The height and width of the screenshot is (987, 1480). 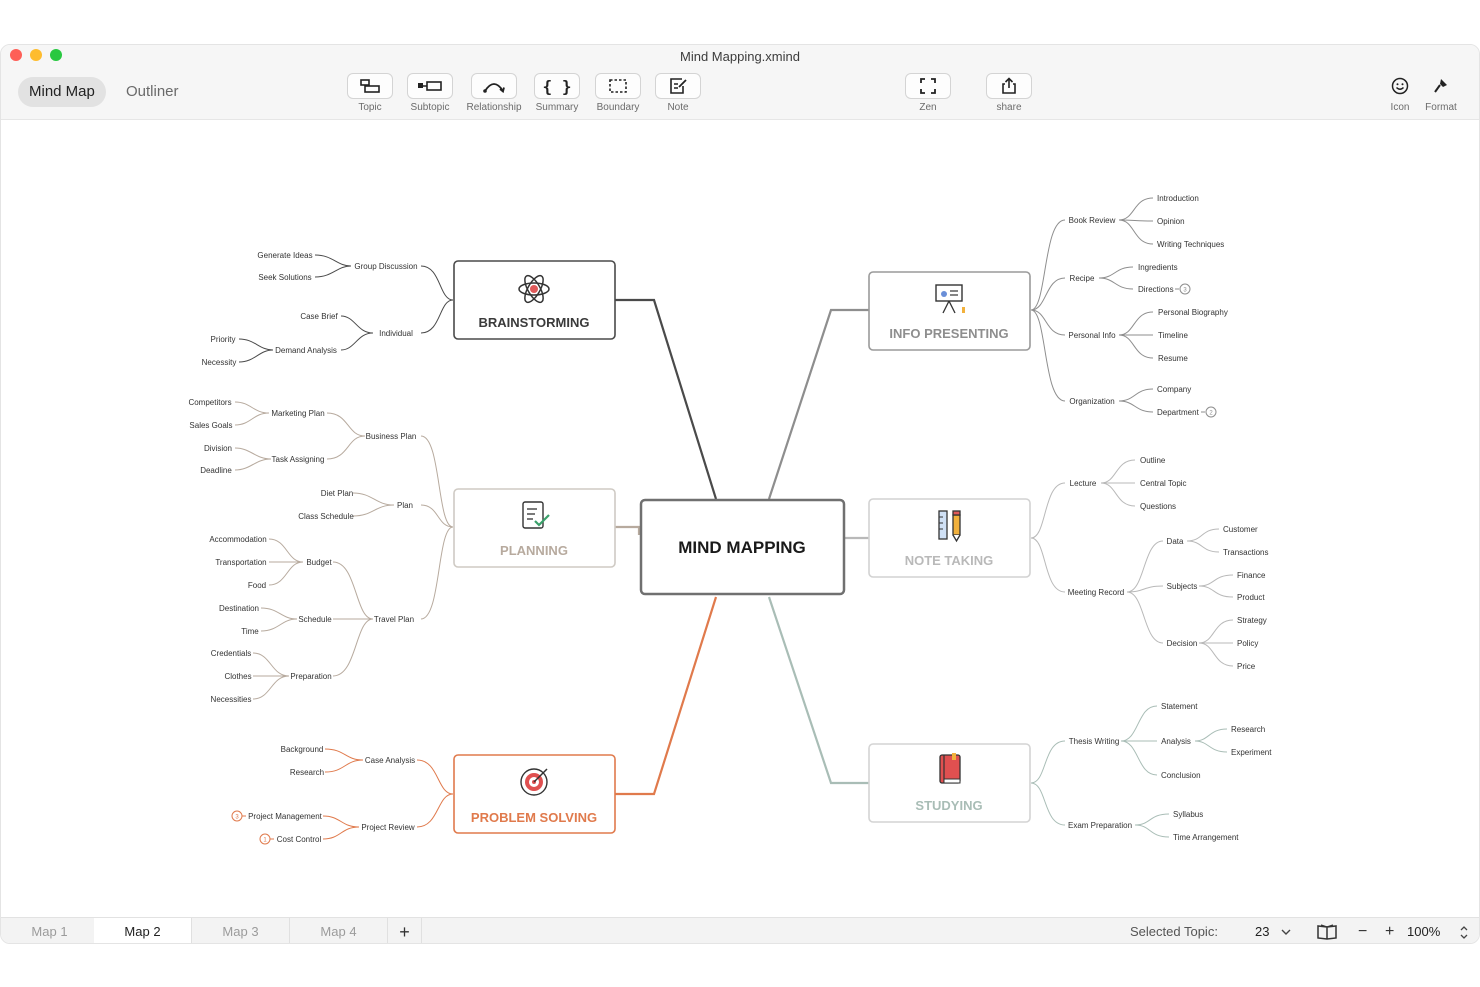 I want to click on subtopic-data: Data, so click(x=1175, y=541).